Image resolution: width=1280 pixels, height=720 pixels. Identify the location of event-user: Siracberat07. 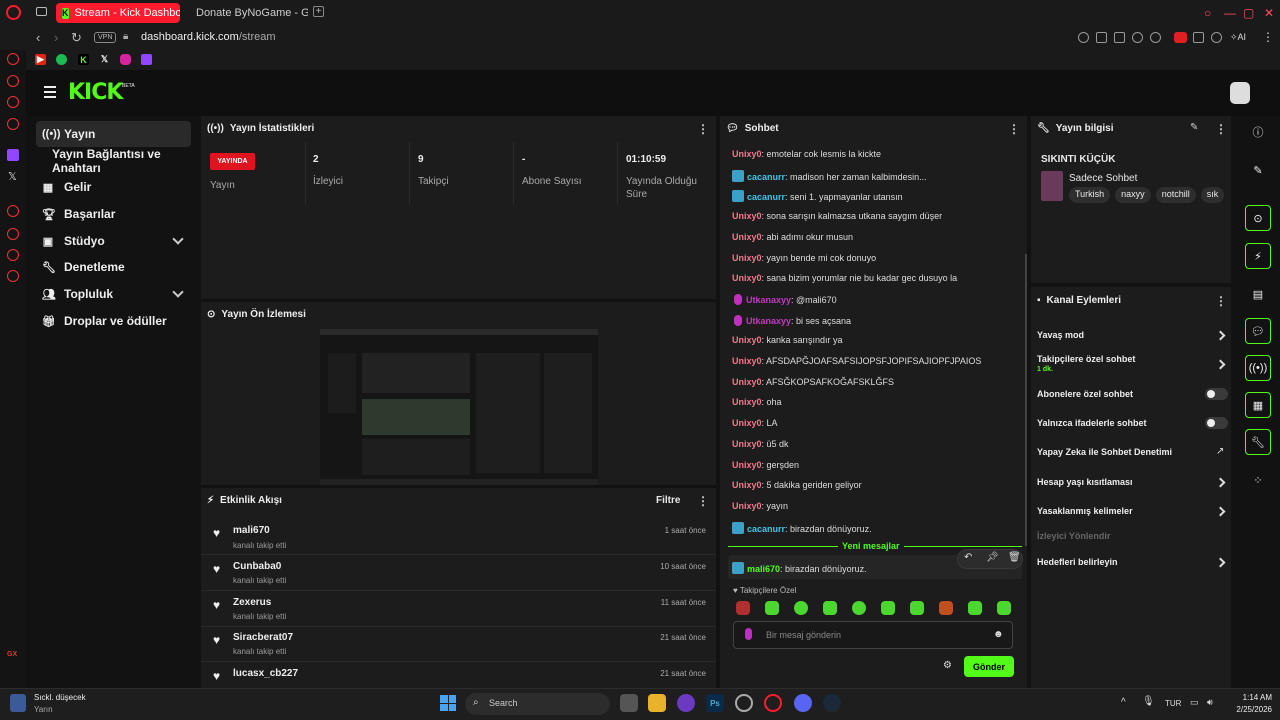
(263, 637).